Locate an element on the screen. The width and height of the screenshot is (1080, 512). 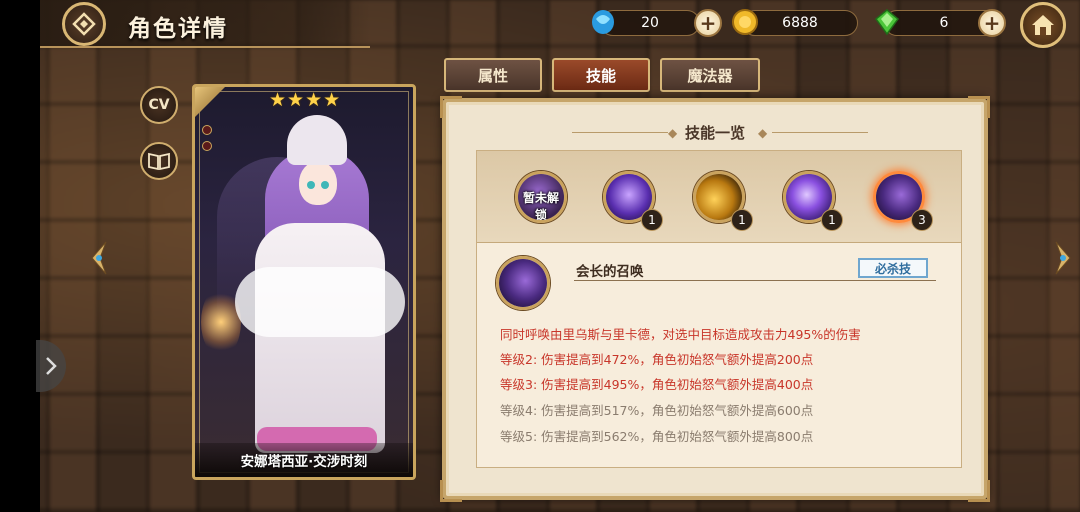
home-icon is located at coordinates (1043, 25).